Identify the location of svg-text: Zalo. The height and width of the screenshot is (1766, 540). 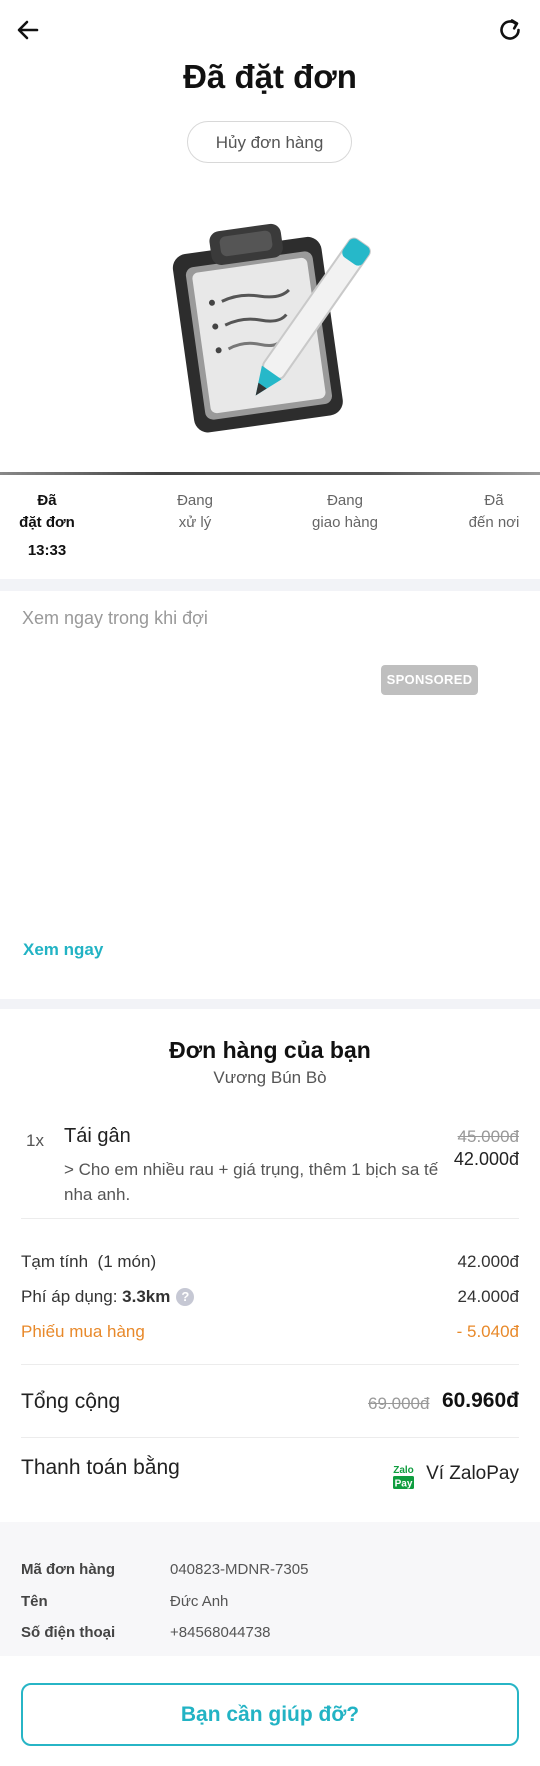
(403, 1470).